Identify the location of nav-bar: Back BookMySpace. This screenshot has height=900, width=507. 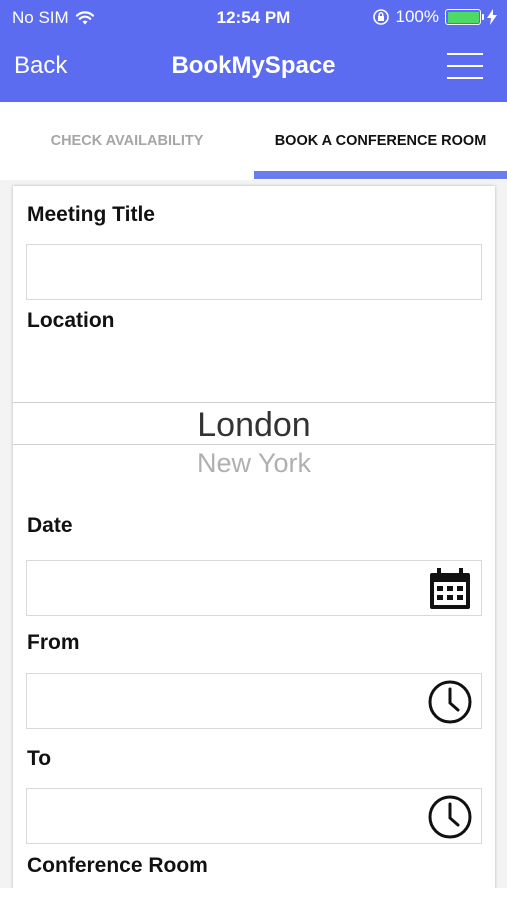
(253, 68).